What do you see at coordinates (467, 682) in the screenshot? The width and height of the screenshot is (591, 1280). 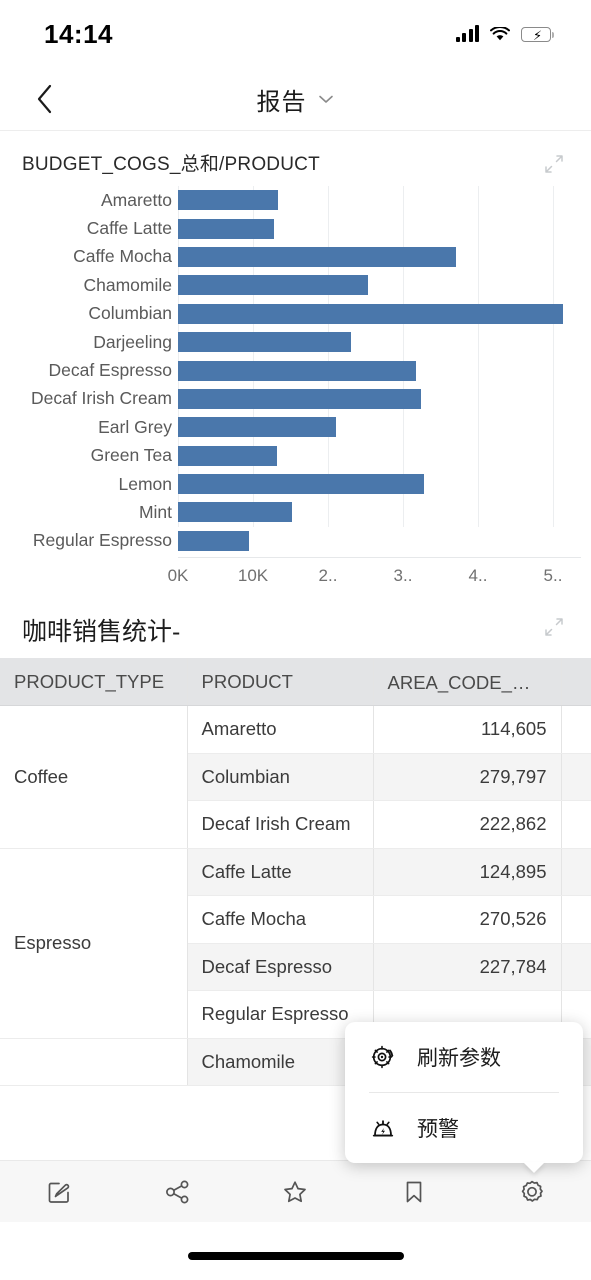 I see `table-column-header: AREA_CODE_总和` at bounding box center [467, 682].